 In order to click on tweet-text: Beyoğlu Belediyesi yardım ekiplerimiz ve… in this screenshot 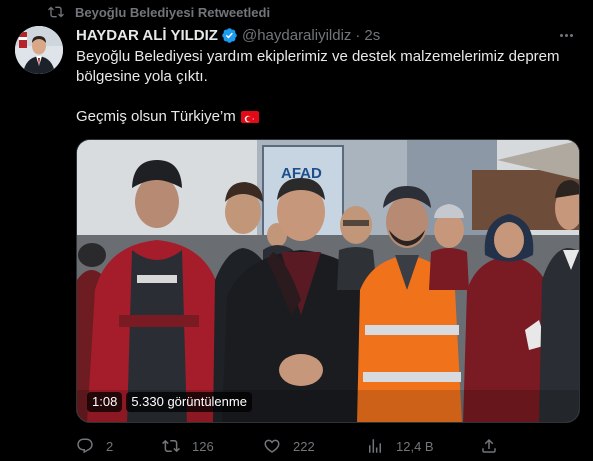, I will do `click(326, 87)`.